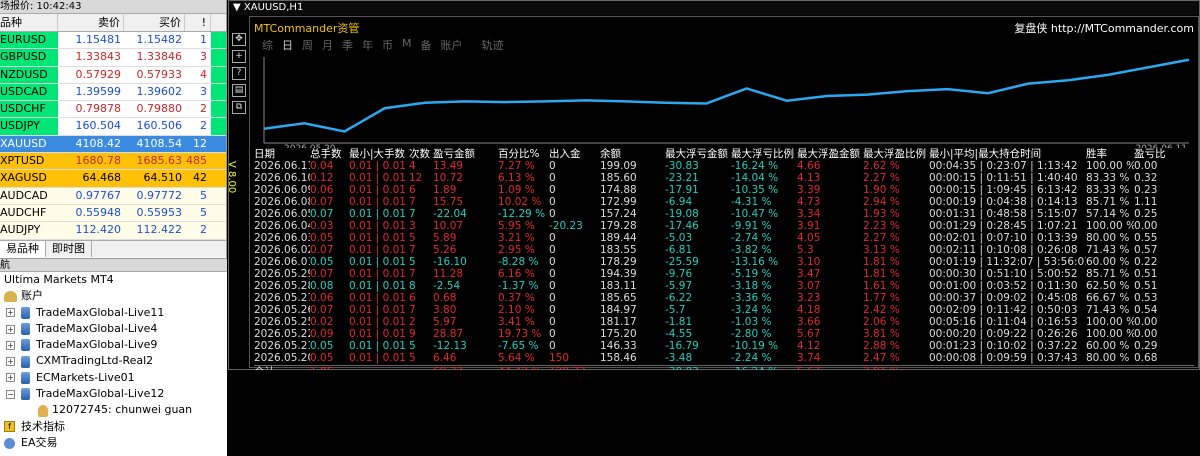 Image resolution: width=1200 pixels, height=456 pixels. What do you see at coordinates (426, 45) in the screenshot?
I see `period-tab: 备` at bounding box center [426, 45].